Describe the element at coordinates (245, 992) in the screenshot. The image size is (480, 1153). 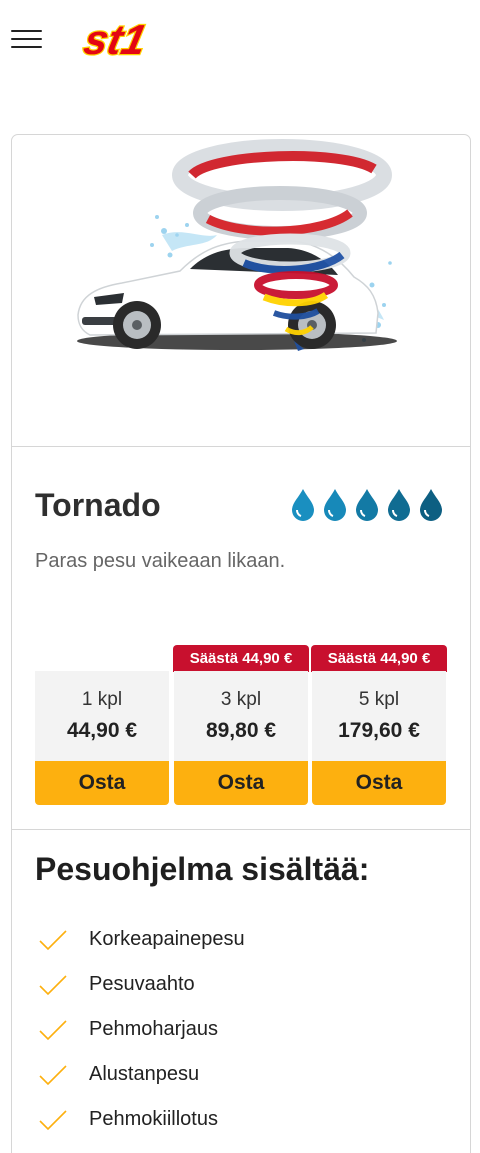
I see `list-item: Pesuvaahto` at that location.